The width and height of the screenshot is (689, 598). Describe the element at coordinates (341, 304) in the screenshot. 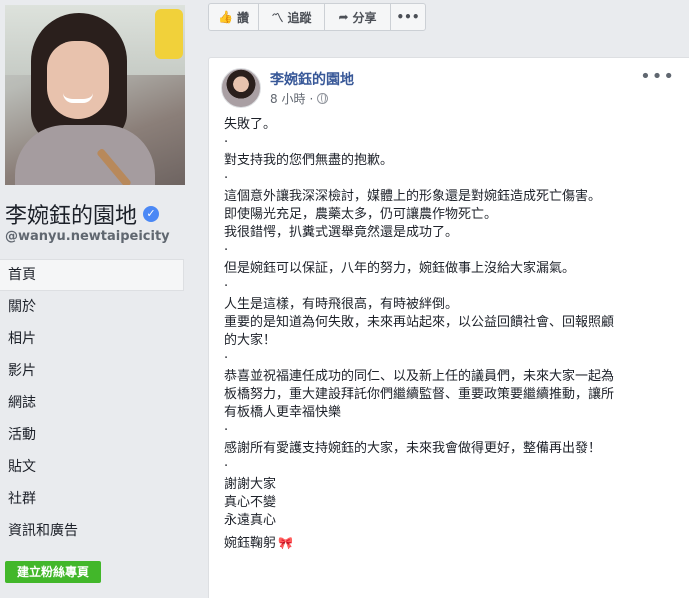

I see `post-line: 人生是這樣，有時飛很高，有時被絆倒。` at that location.